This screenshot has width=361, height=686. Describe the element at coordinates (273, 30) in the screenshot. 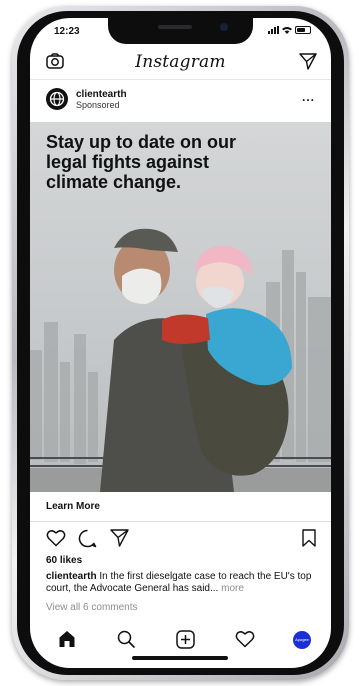

I see `cellular-signal-icon` at that location.